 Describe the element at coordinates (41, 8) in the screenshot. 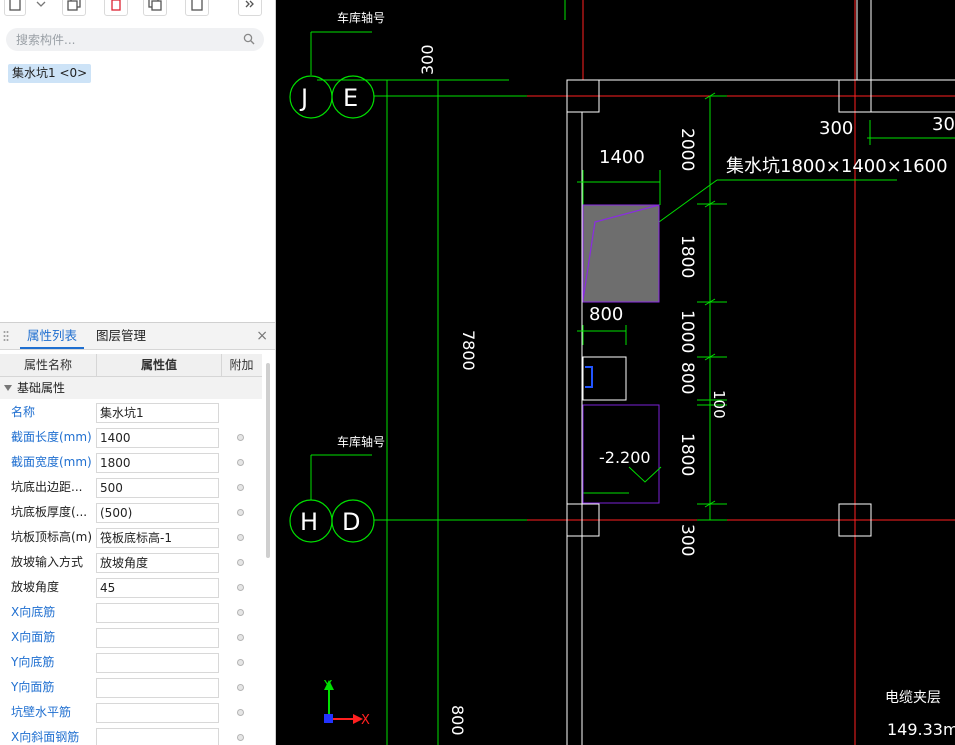

I see `new-dropdown-button` at that location.